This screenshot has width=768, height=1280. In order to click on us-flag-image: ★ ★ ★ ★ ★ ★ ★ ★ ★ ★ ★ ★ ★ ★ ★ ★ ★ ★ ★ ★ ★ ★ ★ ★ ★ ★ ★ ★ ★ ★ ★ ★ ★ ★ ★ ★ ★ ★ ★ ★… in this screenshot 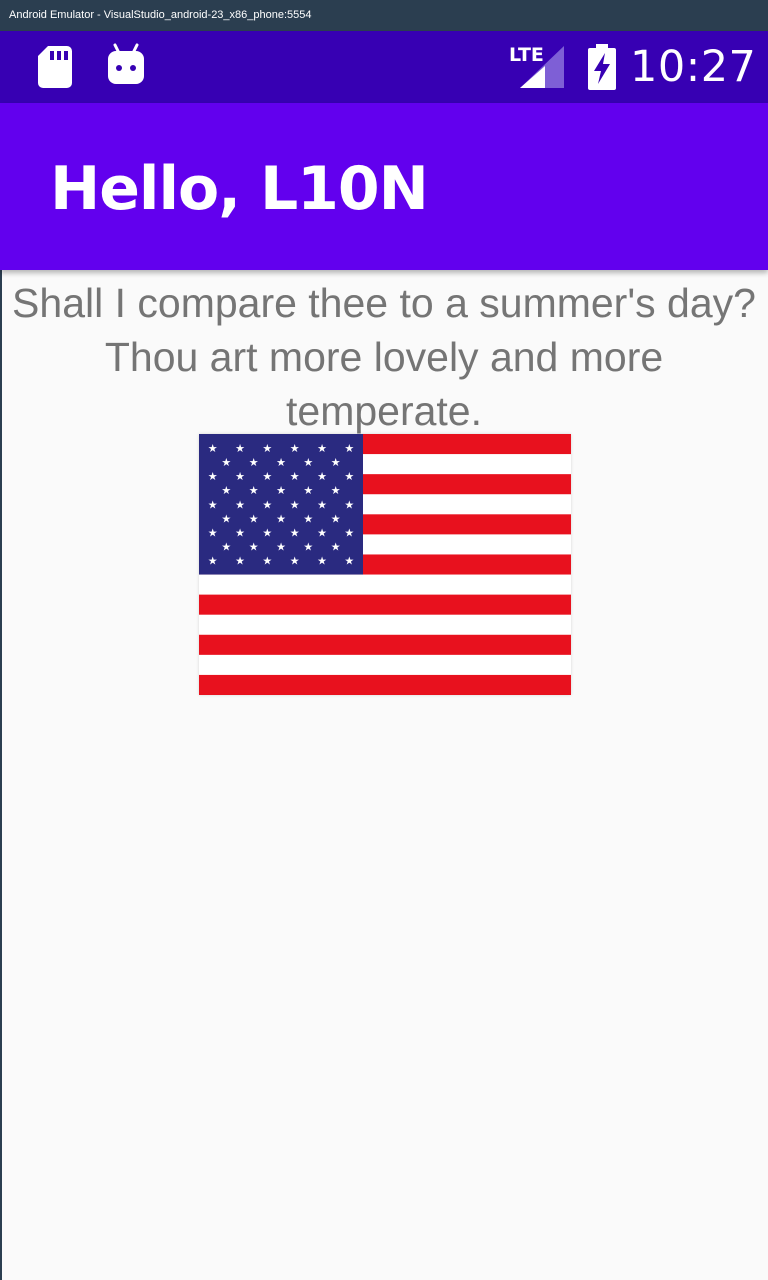, I will do `click(385, 564)`.